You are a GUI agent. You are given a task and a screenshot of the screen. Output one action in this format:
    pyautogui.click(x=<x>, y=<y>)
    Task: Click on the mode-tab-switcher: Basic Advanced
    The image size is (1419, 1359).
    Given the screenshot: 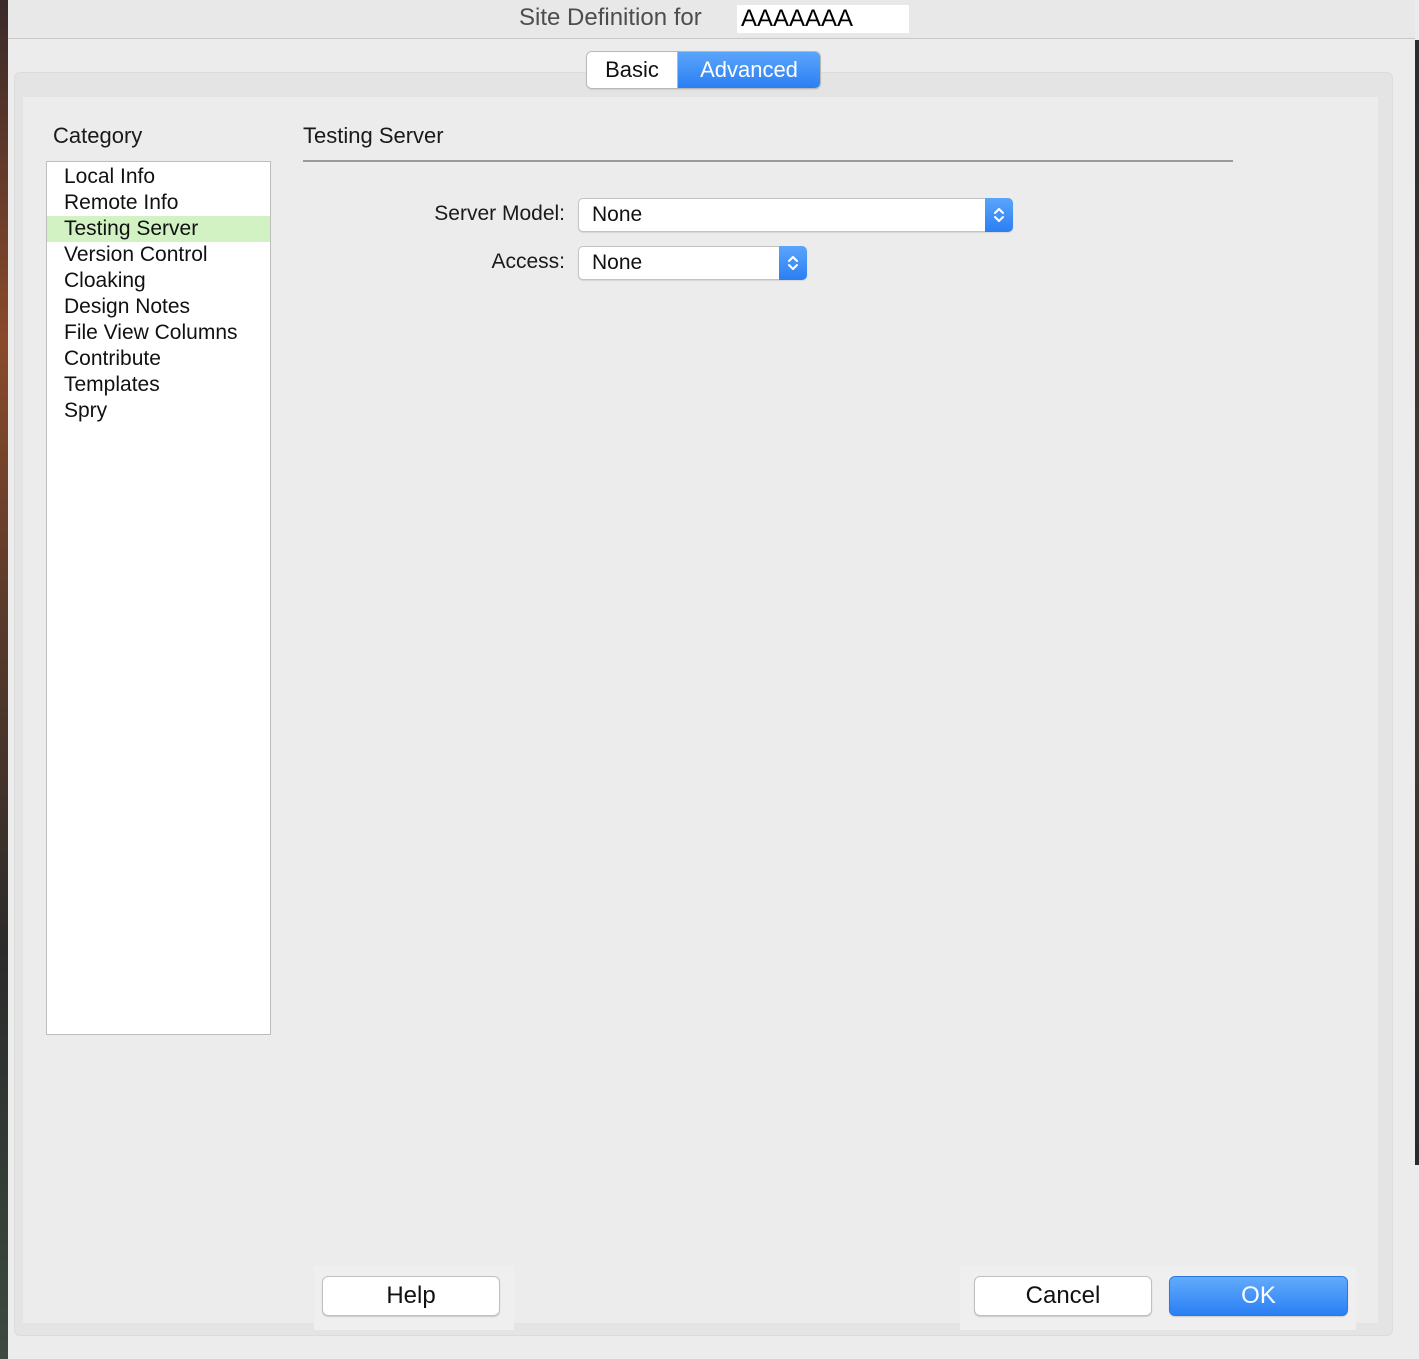 What is the action you would take?
    pyautogui.click(x=703, y=70)
    